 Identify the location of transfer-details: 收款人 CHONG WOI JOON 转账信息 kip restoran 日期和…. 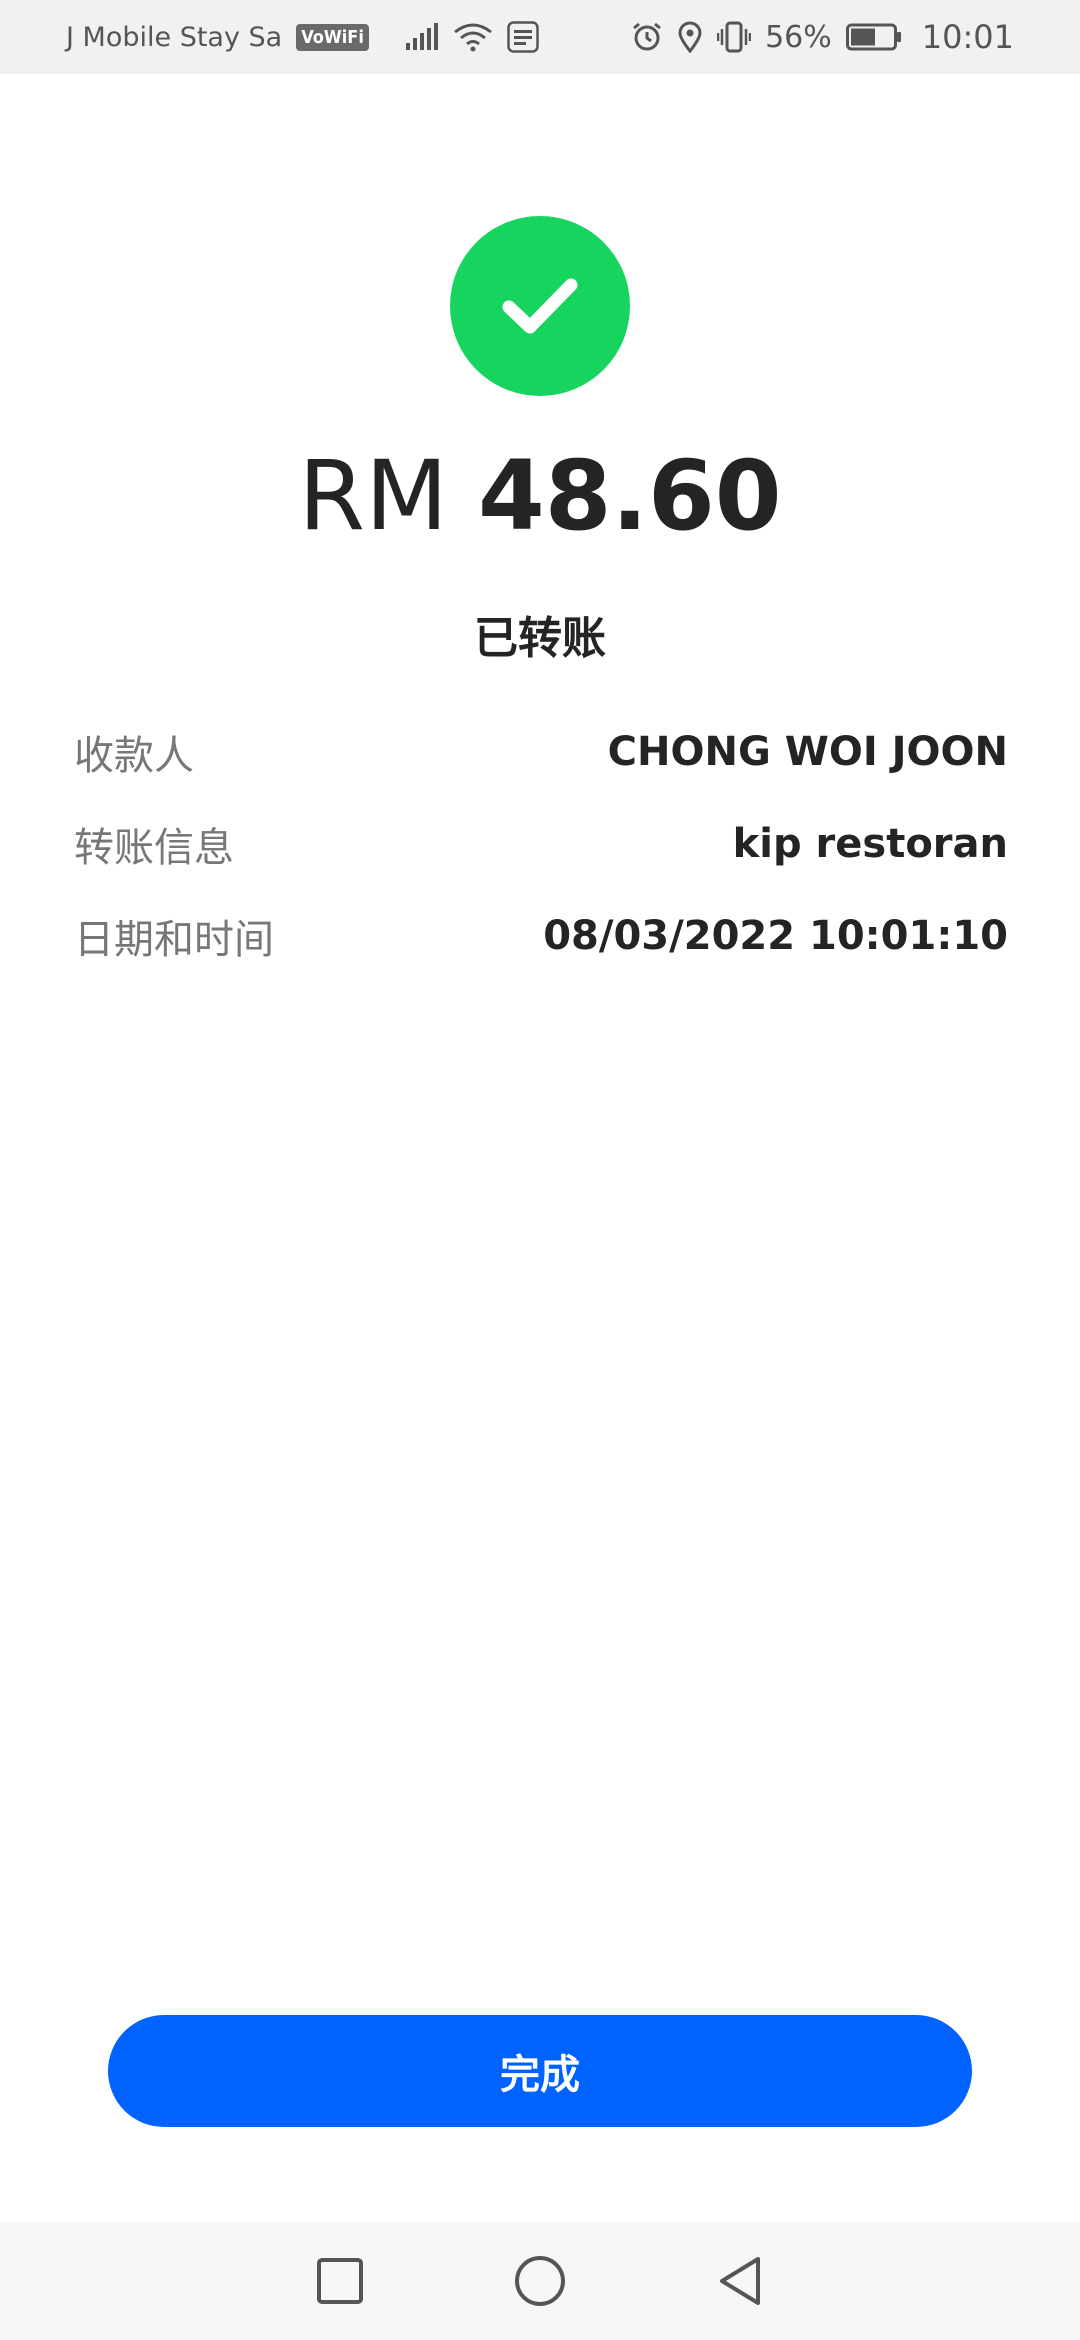
(541, 844).